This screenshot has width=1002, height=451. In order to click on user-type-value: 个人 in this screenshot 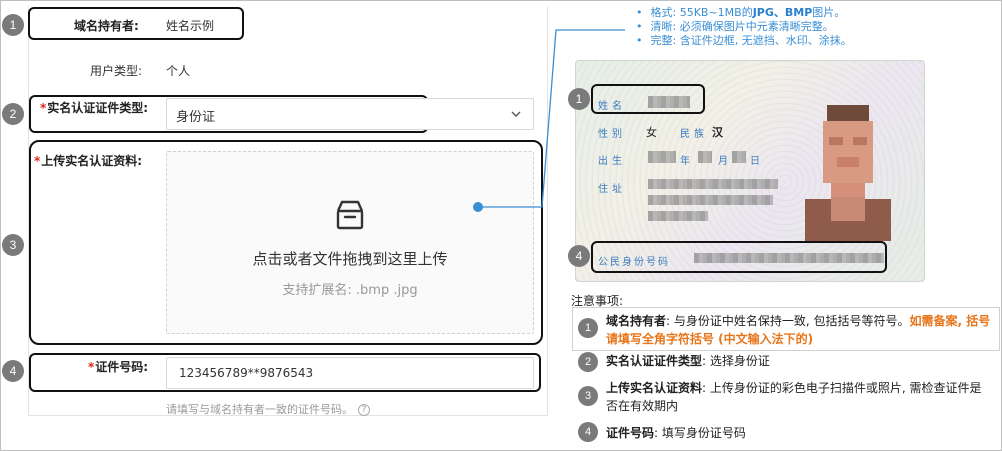, I will do `click(178, 71)`.